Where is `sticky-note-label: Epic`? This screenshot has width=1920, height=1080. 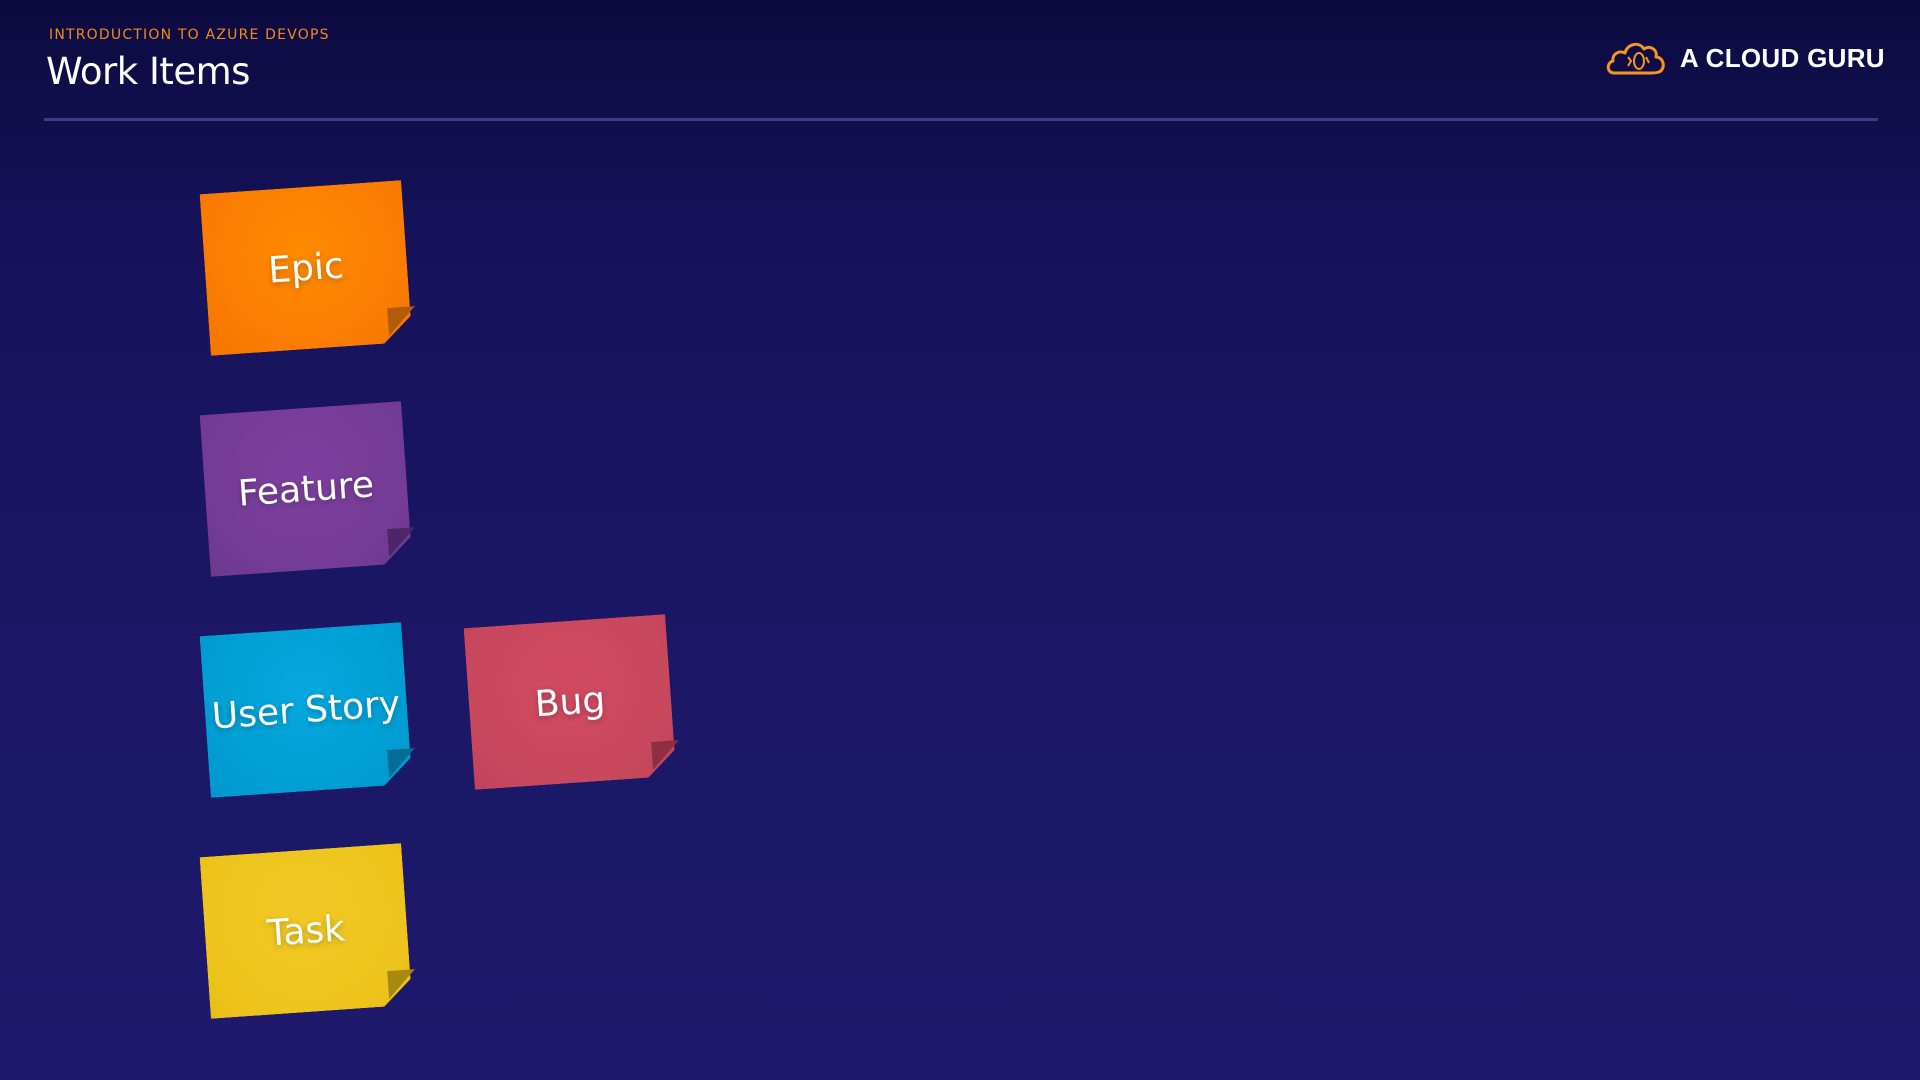 sticky-note-label: Epic is located at coordinates (306, 268).